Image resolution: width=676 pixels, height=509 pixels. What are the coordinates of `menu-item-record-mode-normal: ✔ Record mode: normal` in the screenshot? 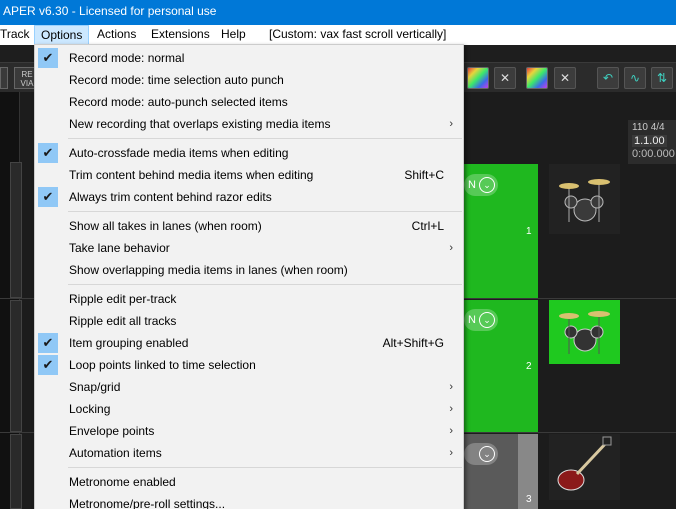 It's located at (249, 58).